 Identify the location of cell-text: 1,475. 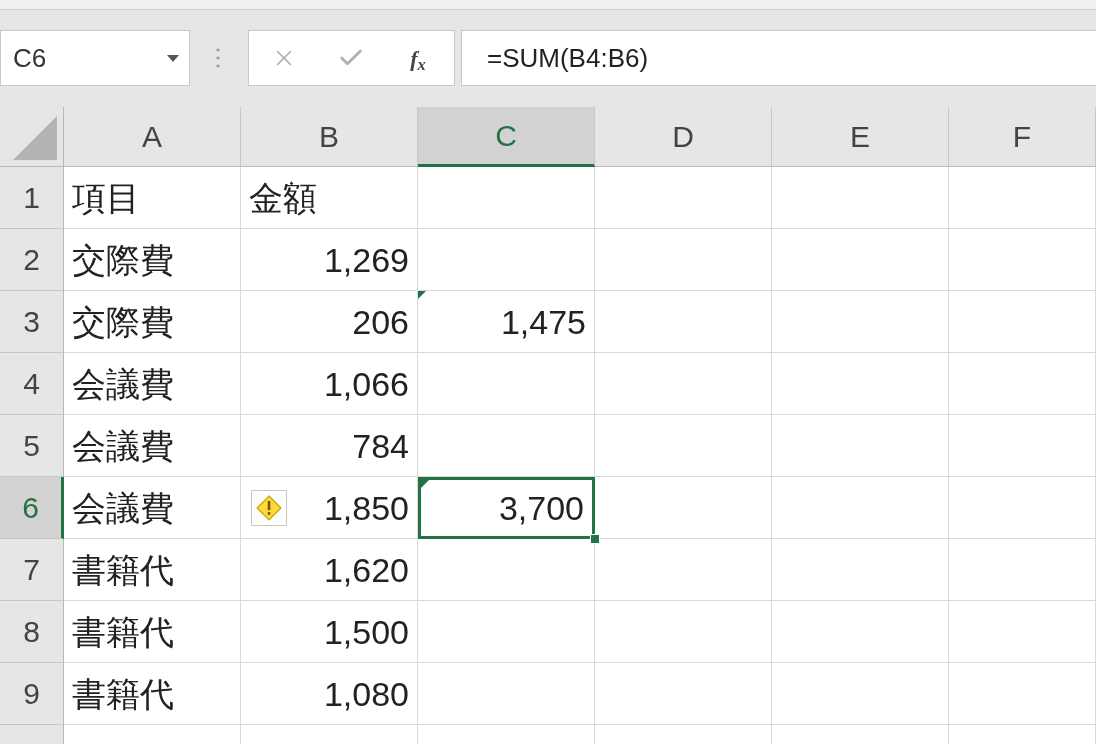
(543, 321).